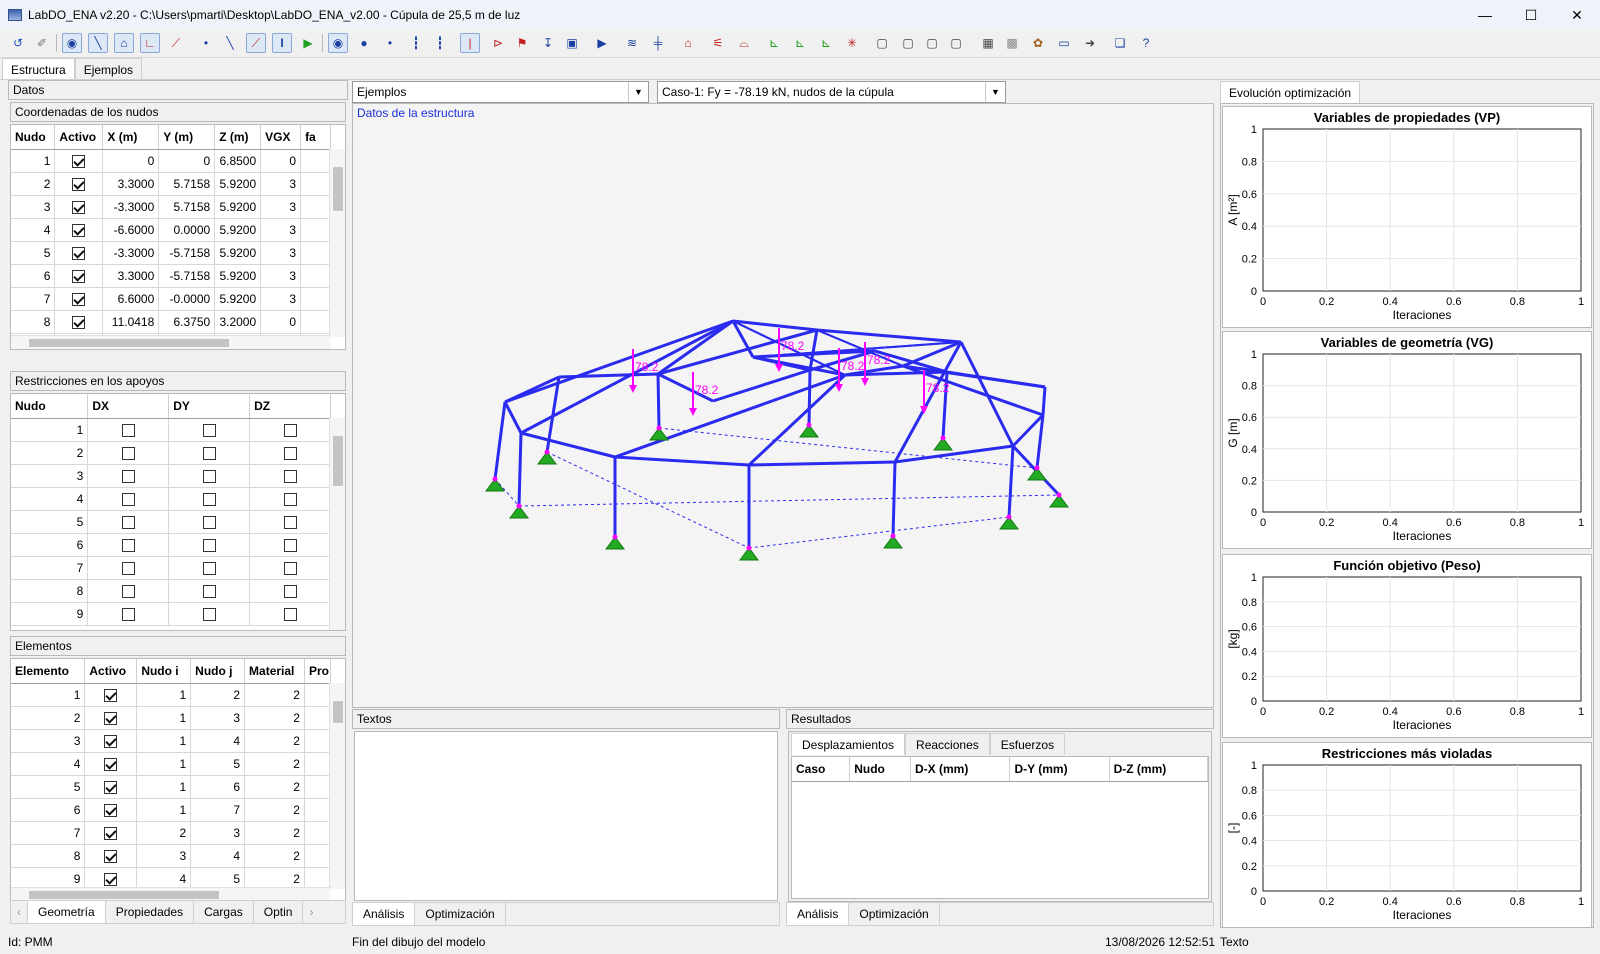 This screenshot has height=954, width=1600. What do you see at coordinates (187, 207) in the screenshot?
I see `table-cell: 5.7158` at bounding box center [187, 207].